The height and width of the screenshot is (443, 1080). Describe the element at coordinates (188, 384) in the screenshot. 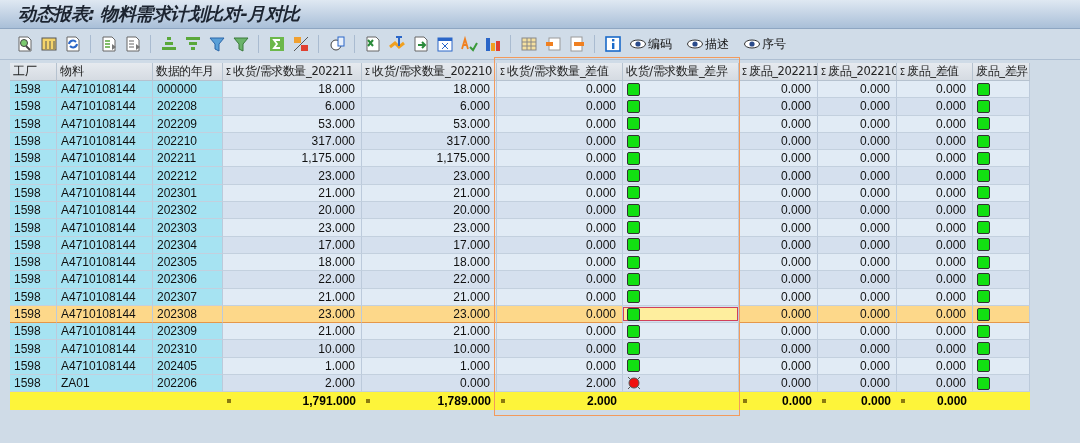

I see `table-cell: 202206` at that location.